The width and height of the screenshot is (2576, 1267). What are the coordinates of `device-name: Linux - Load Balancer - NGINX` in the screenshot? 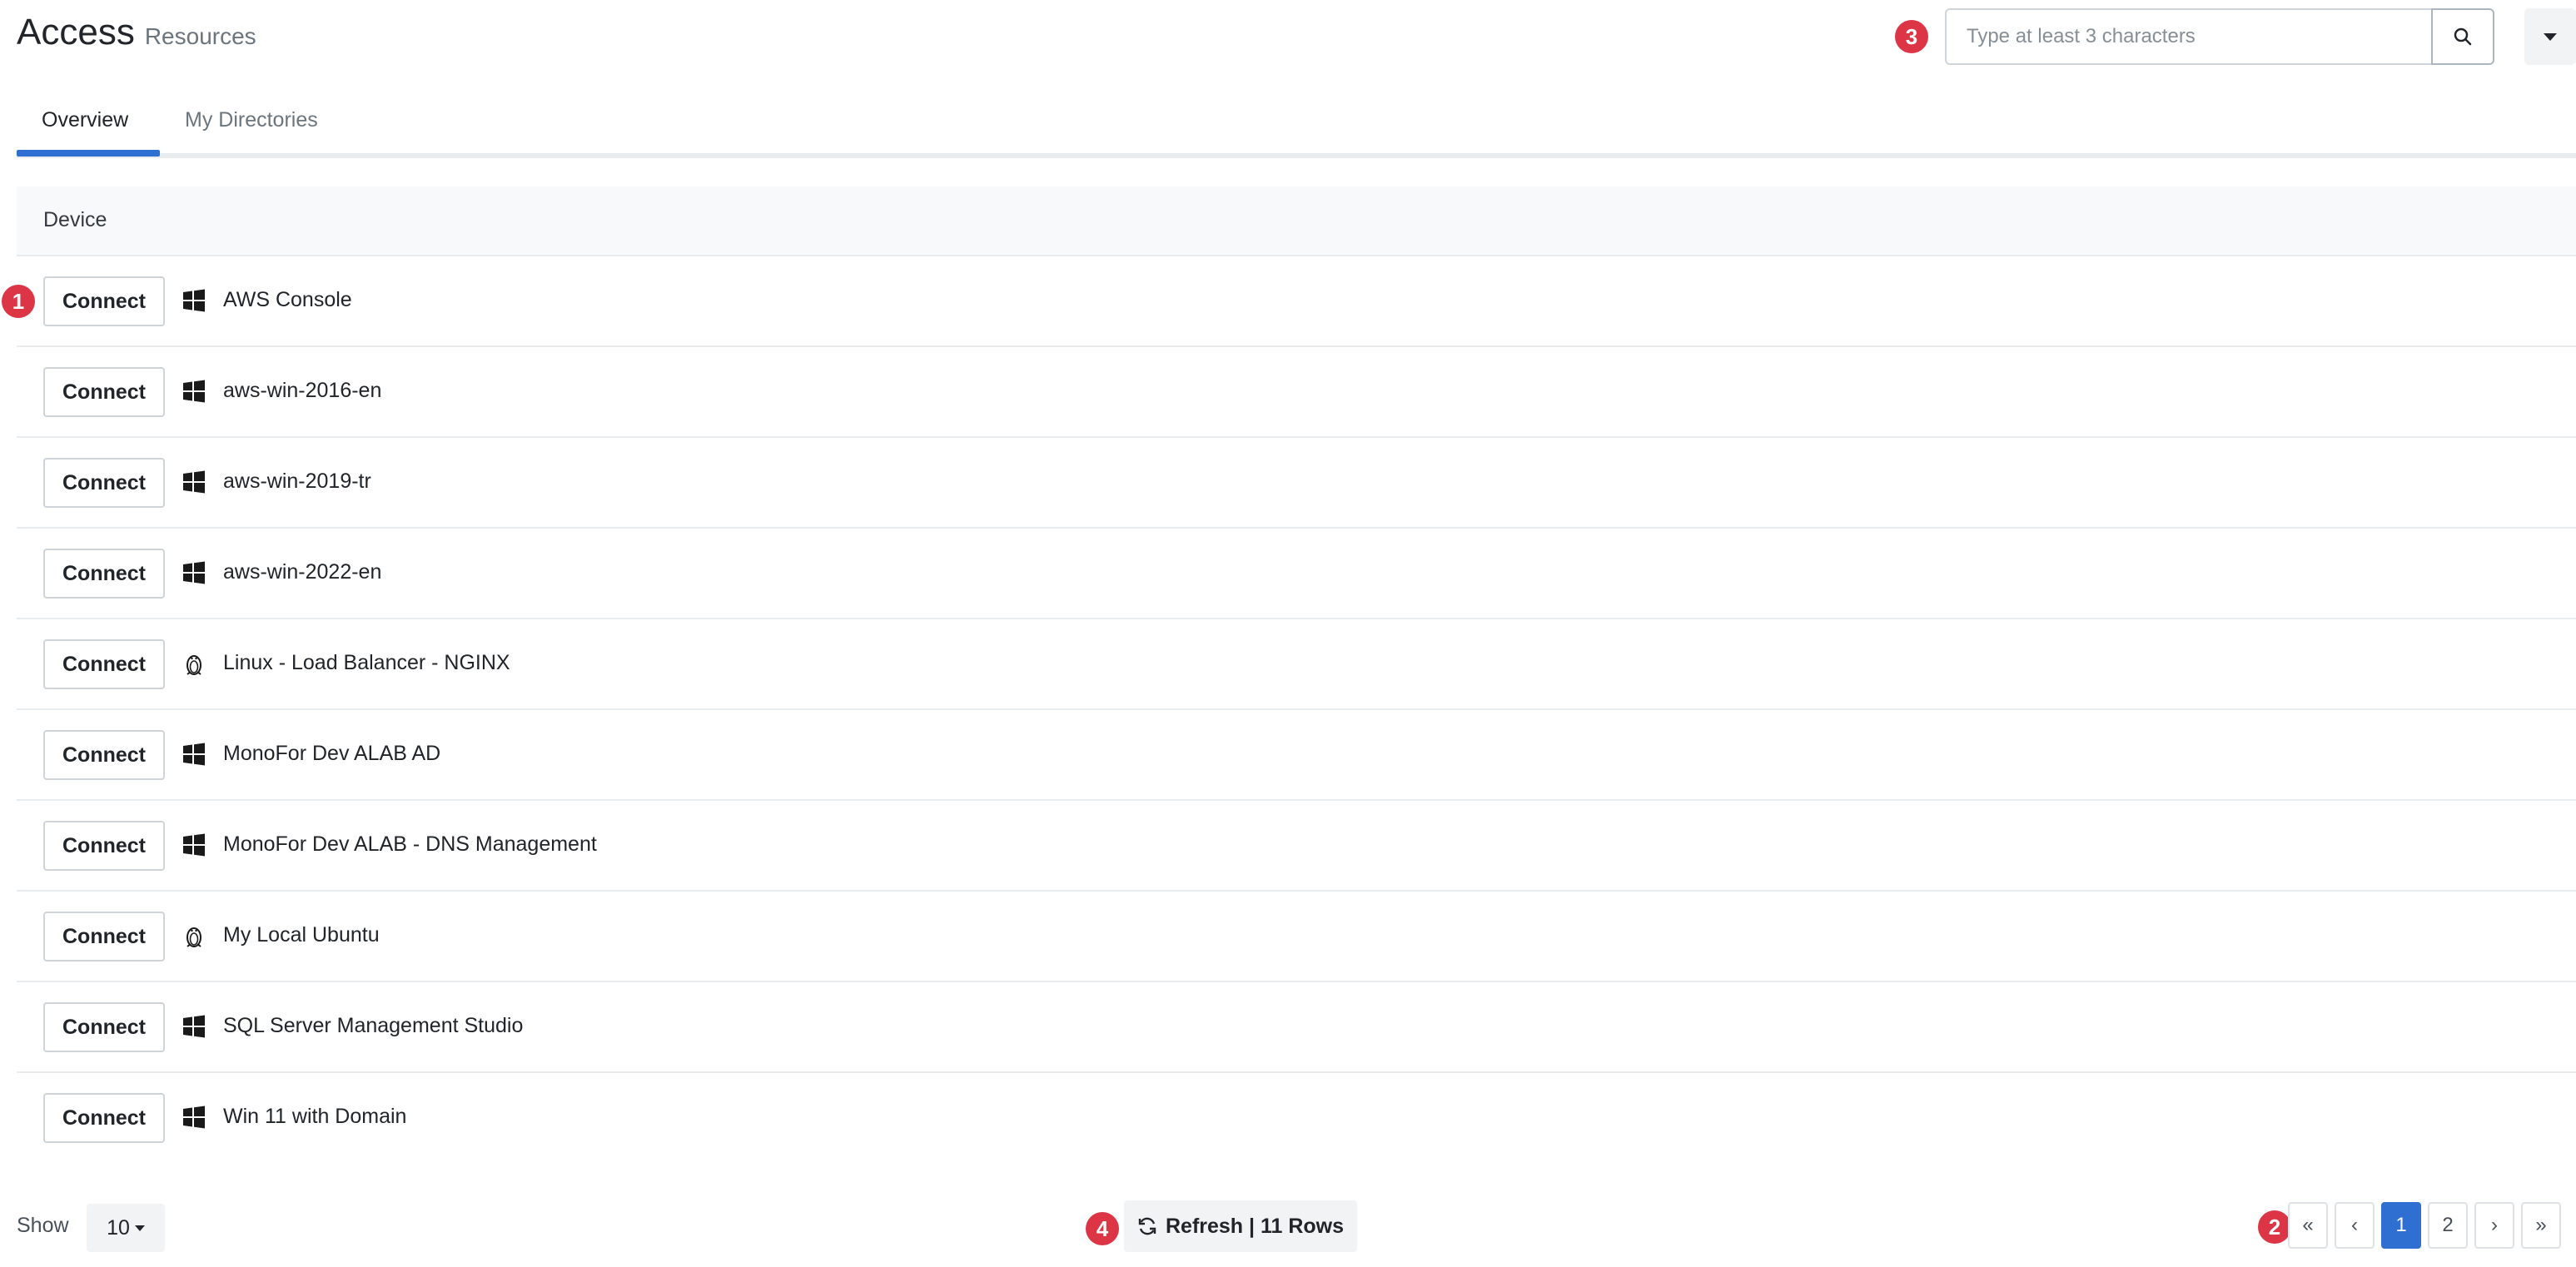 It's located at (366, 662).